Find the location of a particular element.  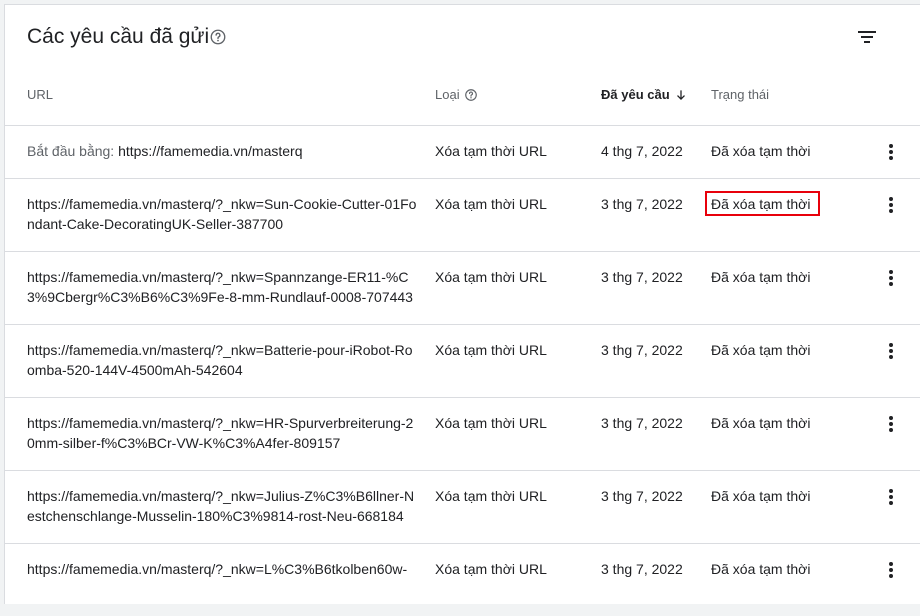

column-header-type: Loại is located at coordinates (456, 94).